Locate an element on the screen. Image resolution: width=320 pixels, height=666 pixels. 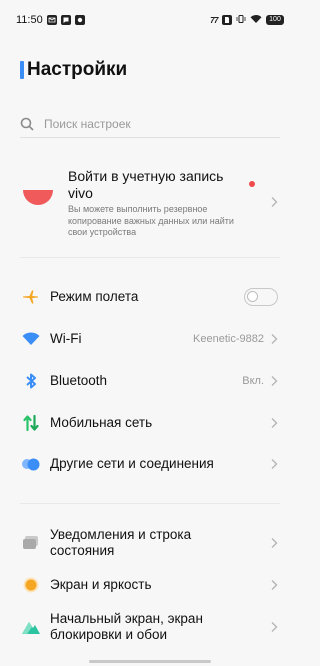
toggle-knob is located at coordinates (252, 296).